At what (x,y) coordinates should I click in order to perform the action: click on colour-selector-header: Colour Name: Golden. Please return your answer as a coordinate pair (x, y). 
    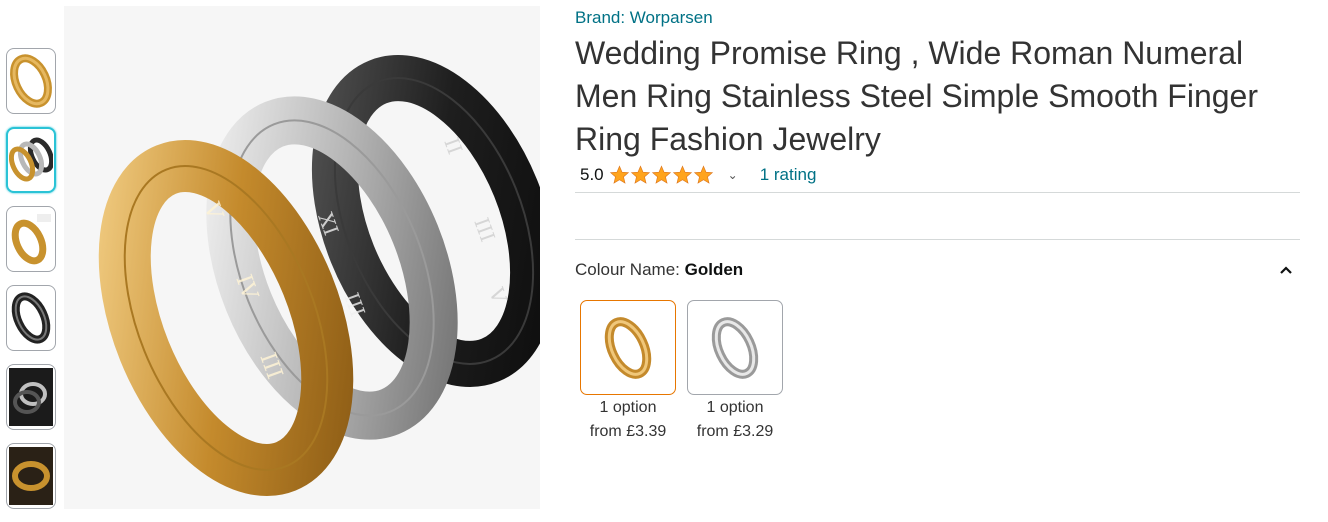
    Looking at the image, I should click on (937, 270).